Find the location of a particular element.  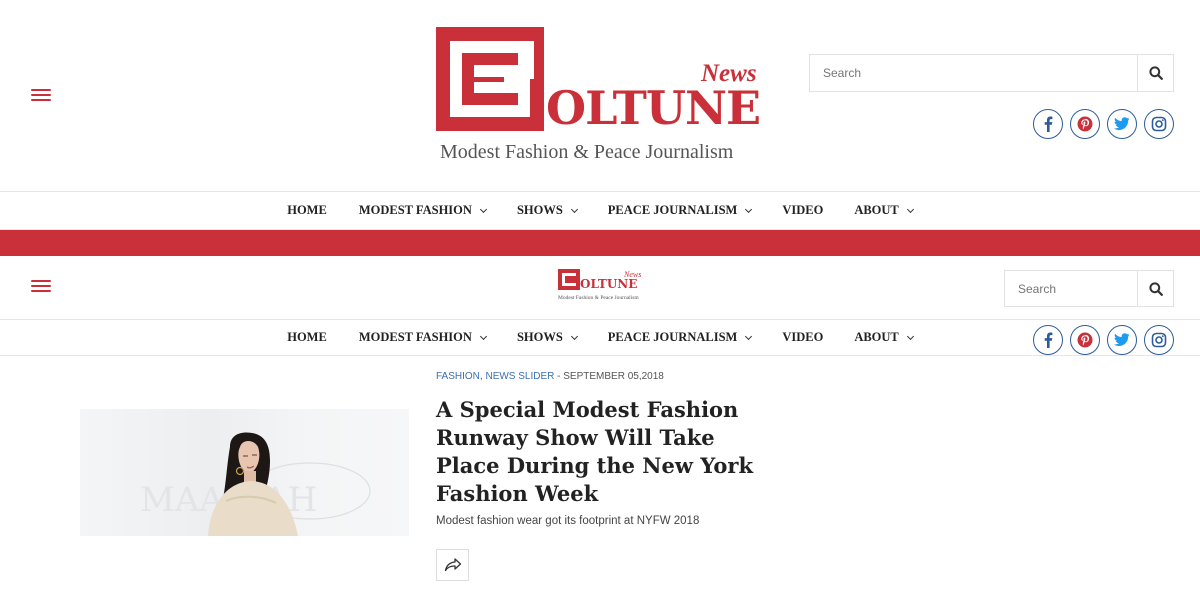

category-link-news-slider: NEWS SLIDER is located at coordinates (519, 376).